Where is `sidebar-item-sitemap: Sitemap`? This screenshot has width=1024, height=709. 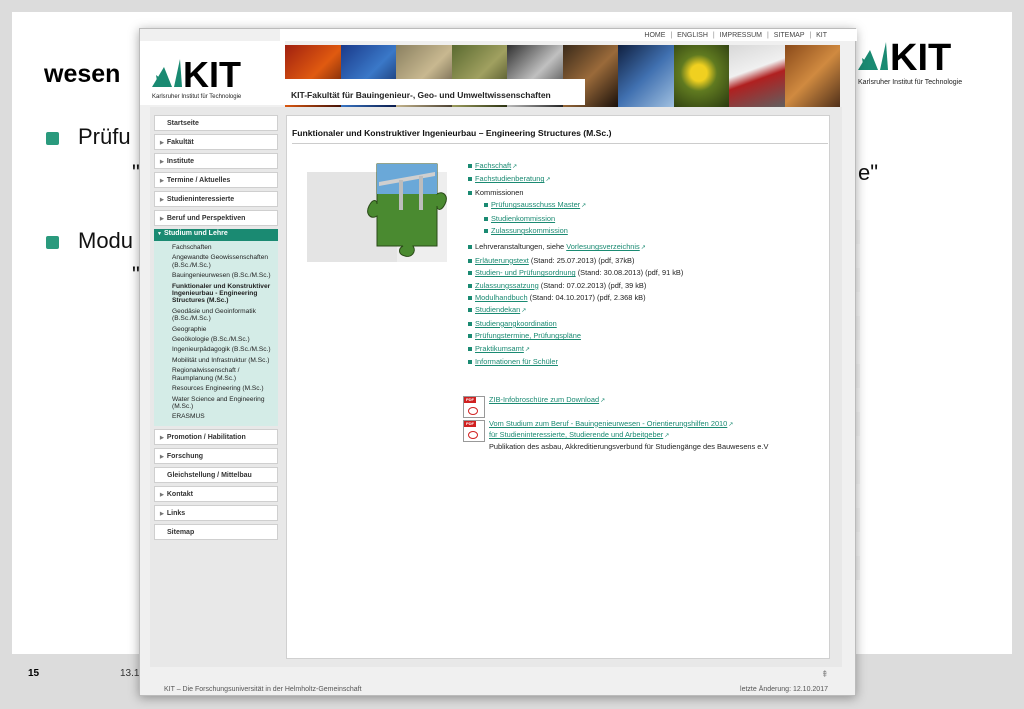
sidebar-item-sitemap: Sitemap is located at coordinates (216, 531).